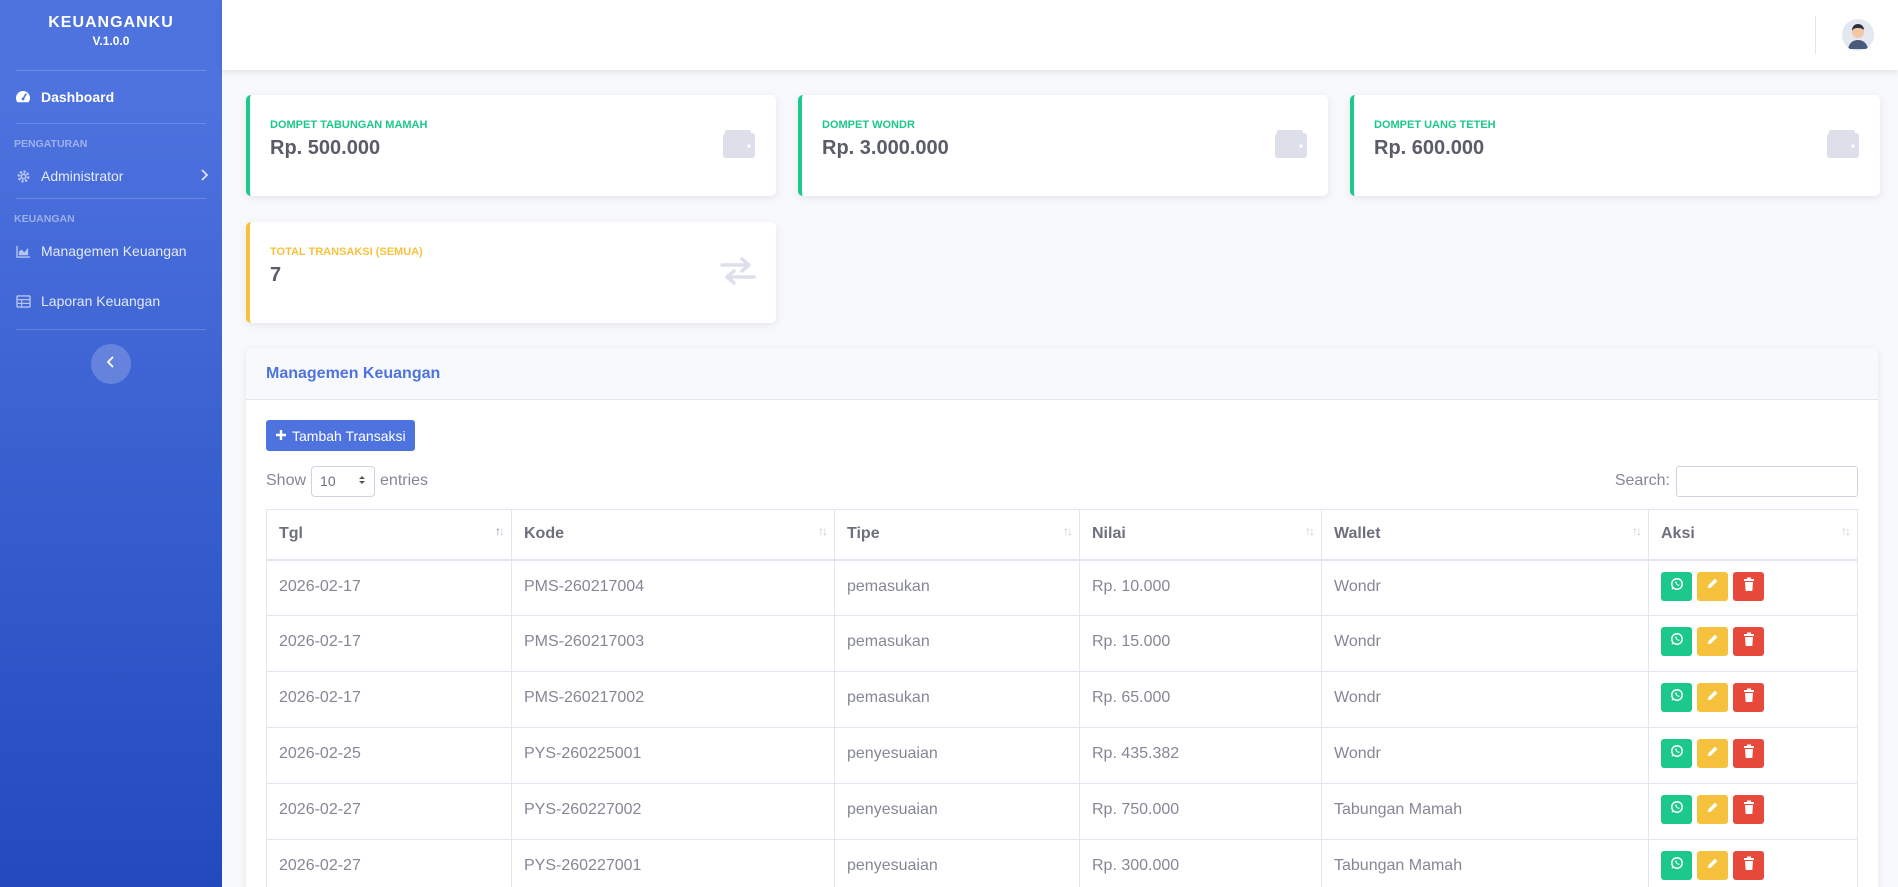 Image resolution: width=1898 pixels, height=887 pixels. I want to click on add-transaction-label: Tambah Transaksi, so click(349, 435).